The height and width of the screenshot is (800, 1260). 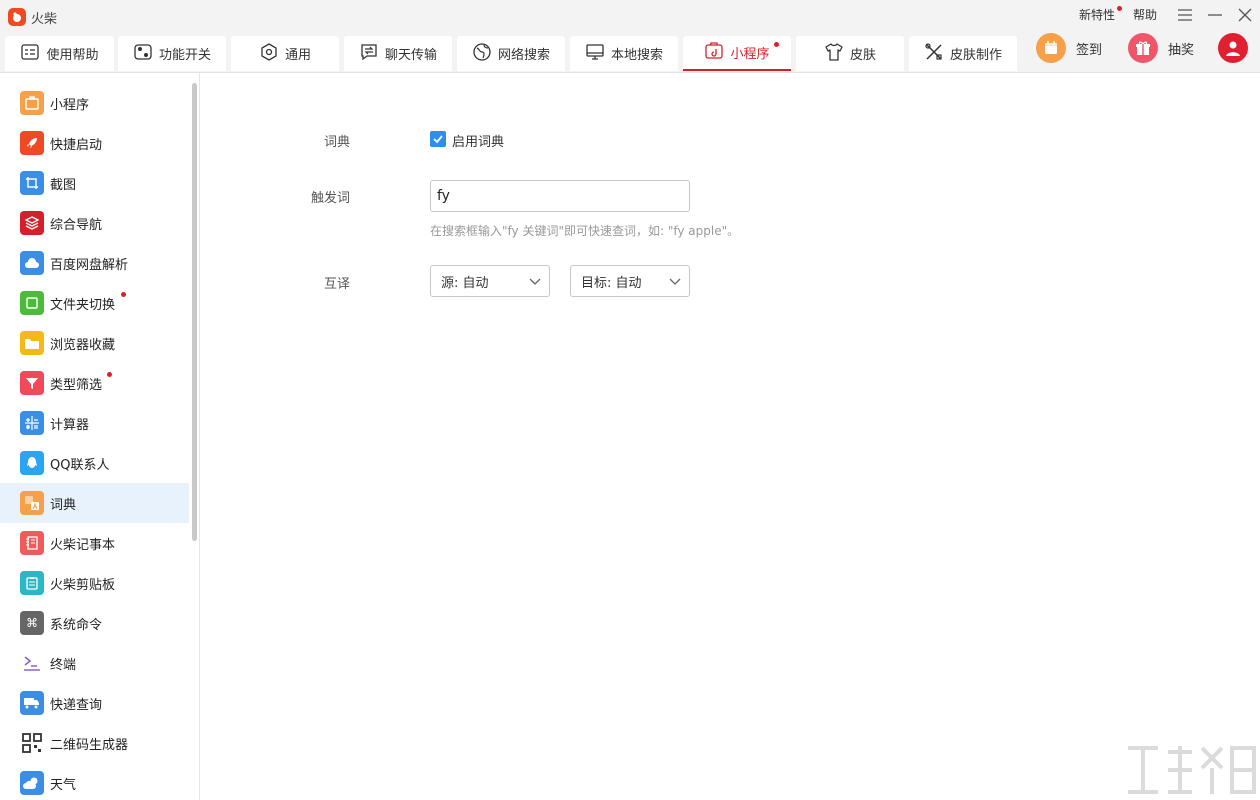 What do you see at coordinates (560, 196) in the screenshot?
I see `trigger-word-input` at bounding box center [560, 196].